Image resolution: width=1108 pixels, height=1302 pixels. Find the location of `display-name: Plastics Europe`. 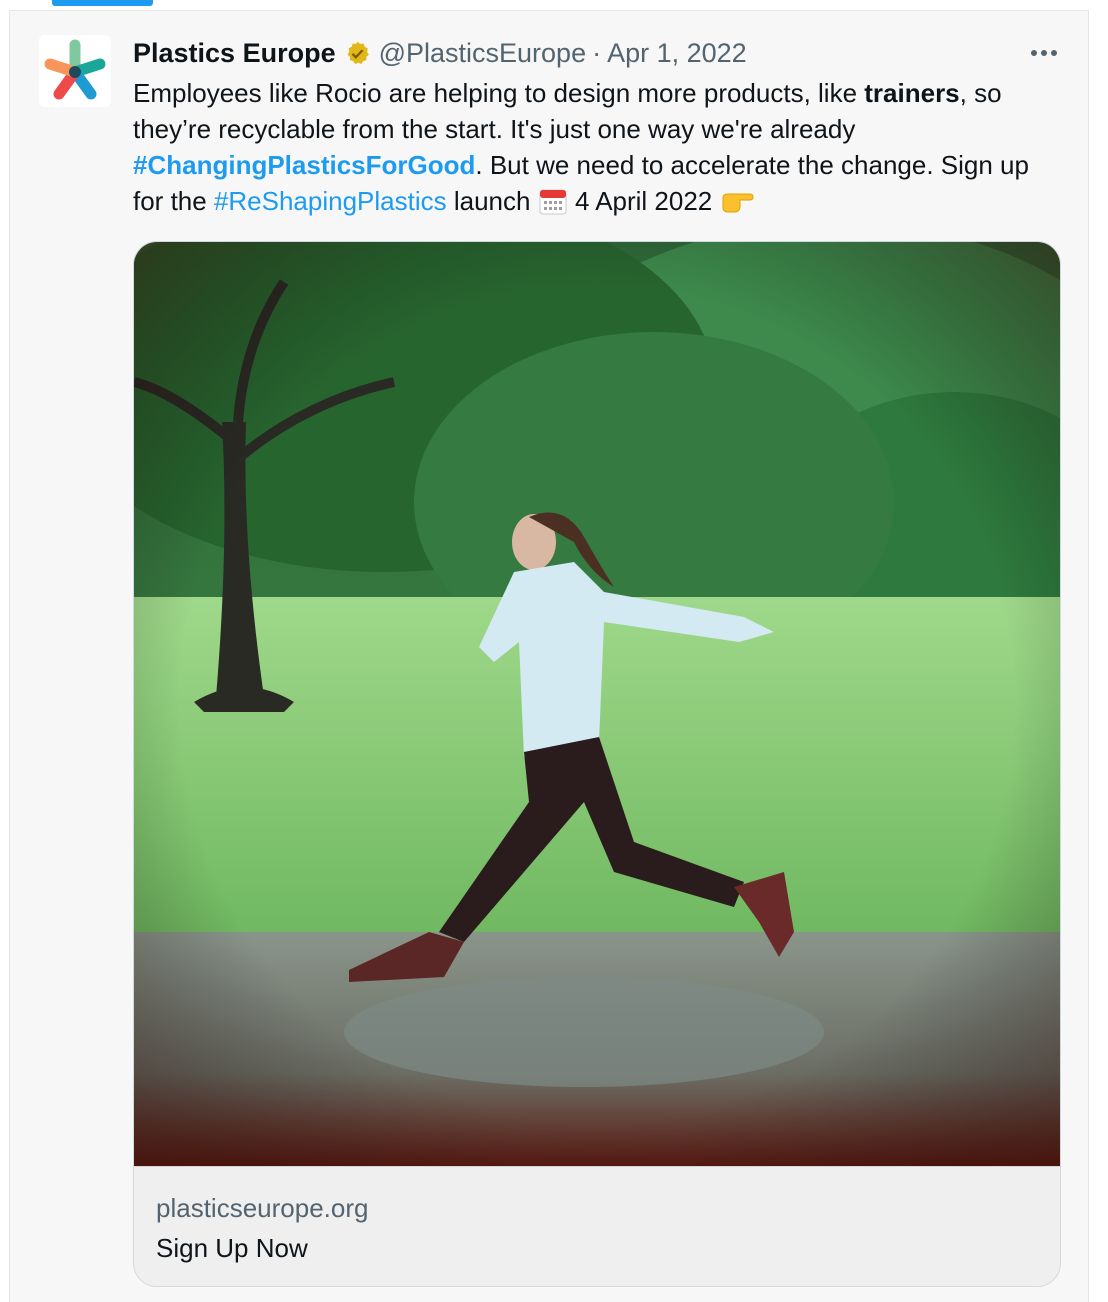

display-name: Plastics Europe is located at coordinates (234, 53).